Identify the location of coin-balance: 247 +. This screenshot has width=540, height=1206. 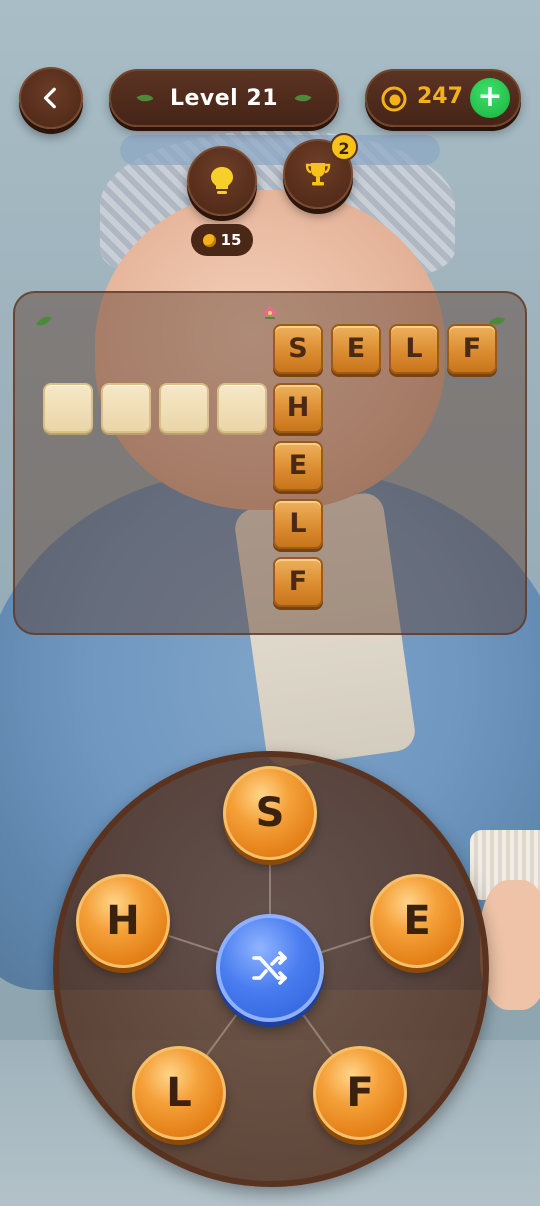
(443, 98).